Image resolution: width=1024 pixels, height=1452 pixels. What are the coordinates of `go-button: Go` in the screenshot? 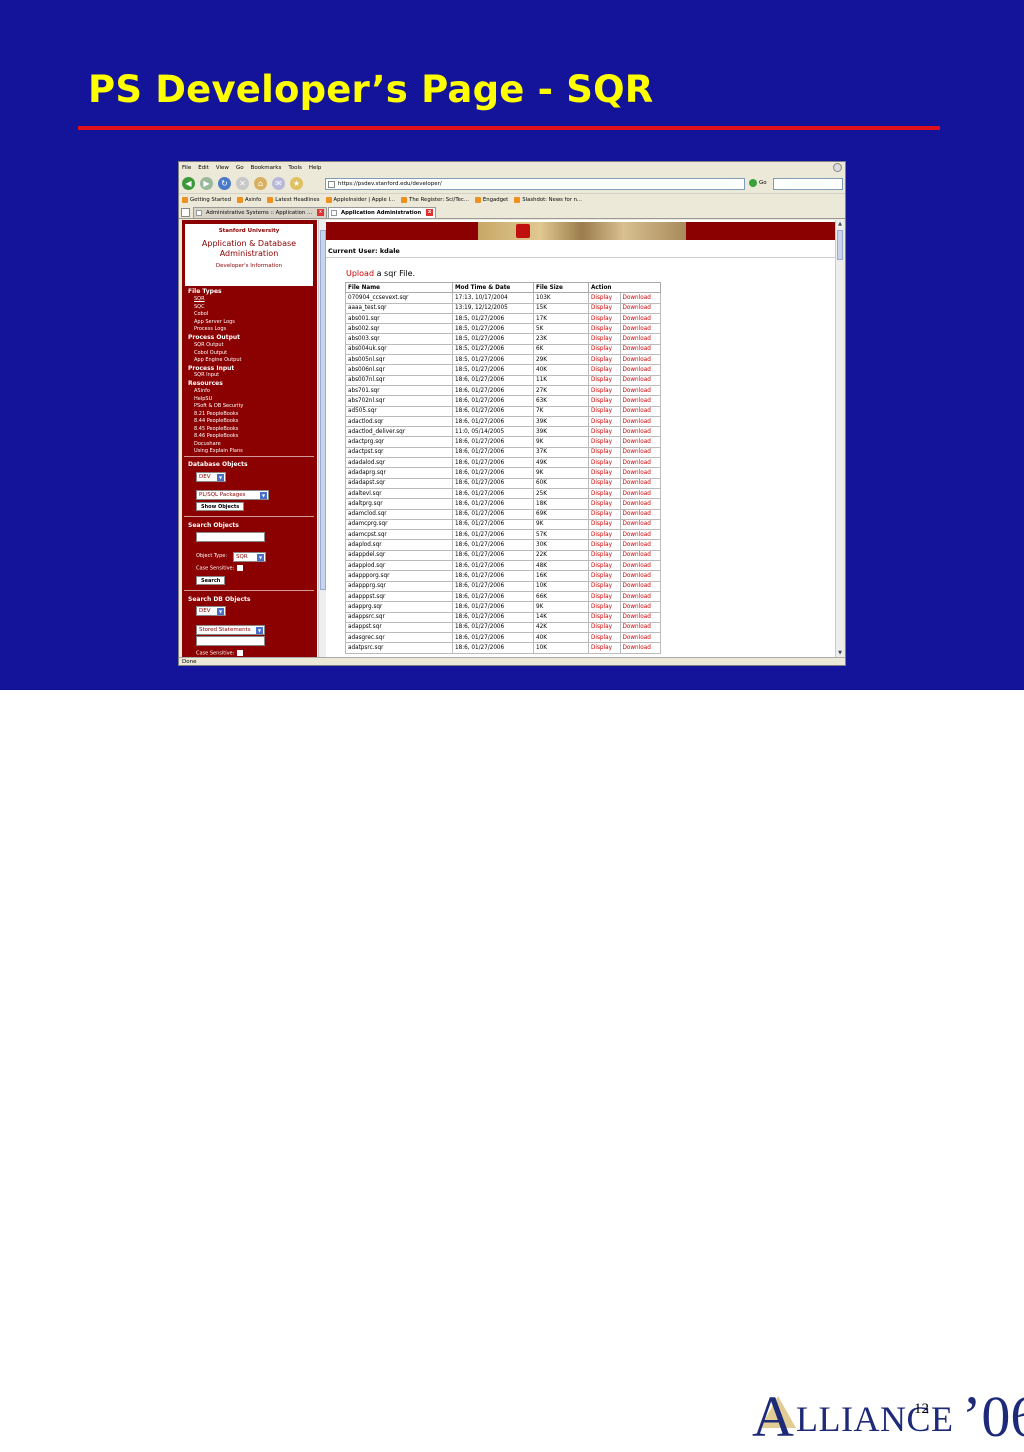 It's located at (758, 183).